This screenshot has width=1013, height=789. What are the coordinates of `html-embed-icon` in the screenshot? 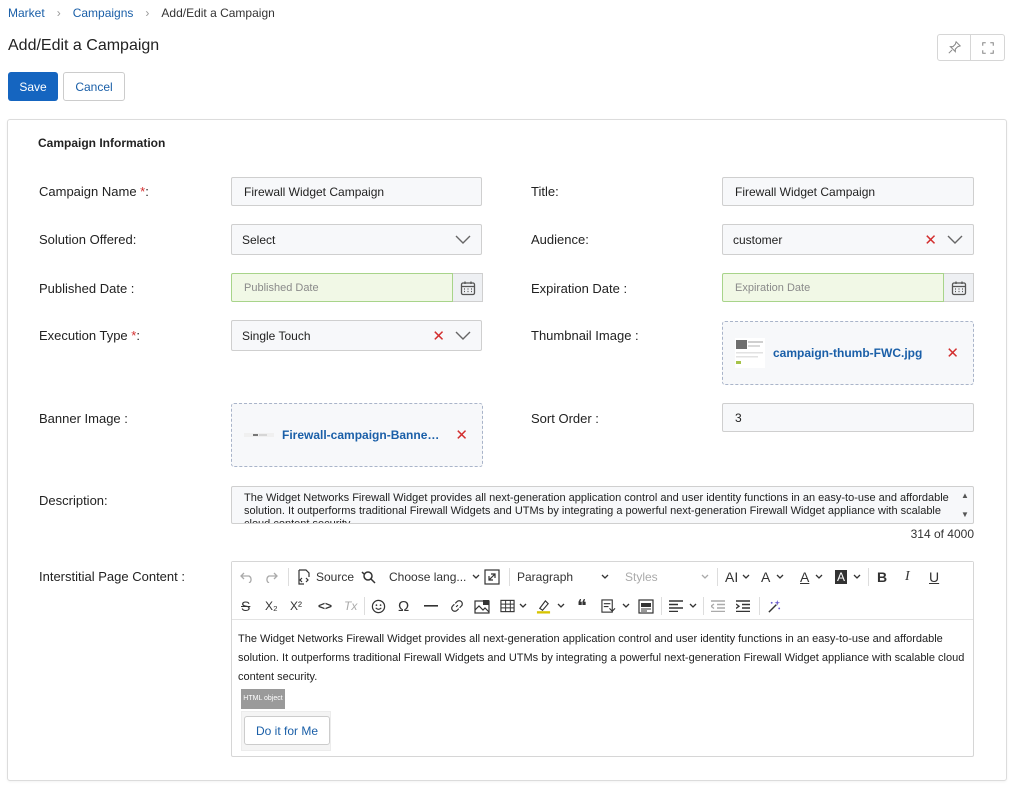 It's located at (646, 606).